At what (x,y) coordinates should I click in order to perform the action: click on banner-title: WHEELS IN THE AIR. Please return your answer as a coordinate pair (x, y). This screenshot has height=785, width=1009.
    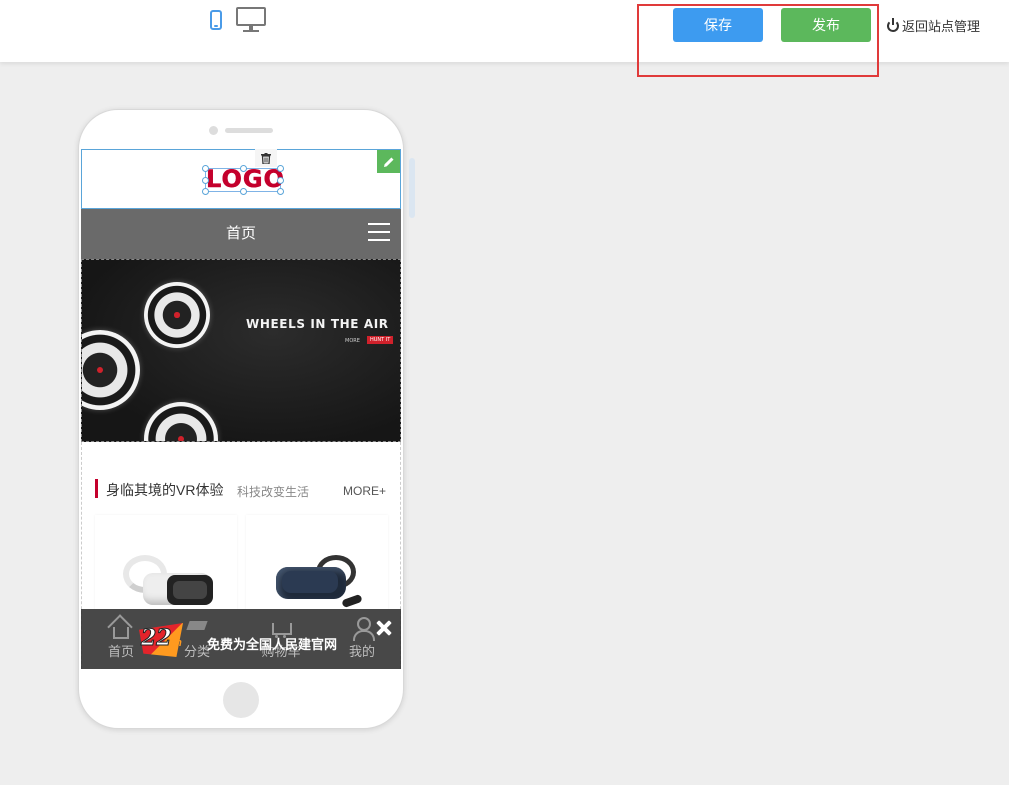
    Looking at the image, I should click on (317, 324).